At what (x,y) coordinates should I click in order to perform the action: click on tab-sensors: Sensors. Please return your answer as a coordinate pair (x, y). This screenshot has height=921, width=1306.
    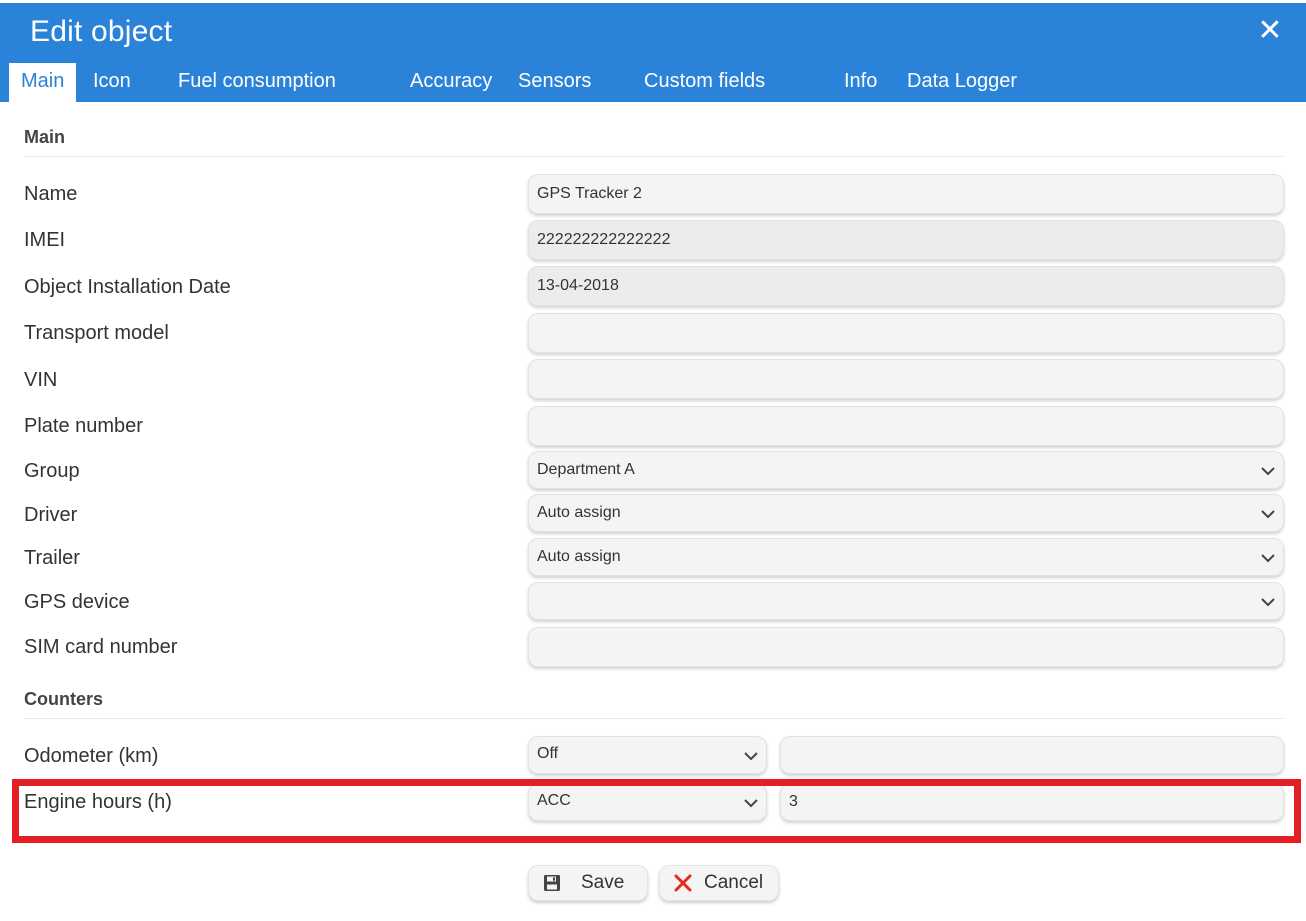
    Looking at the image, I should click on (554, 83).